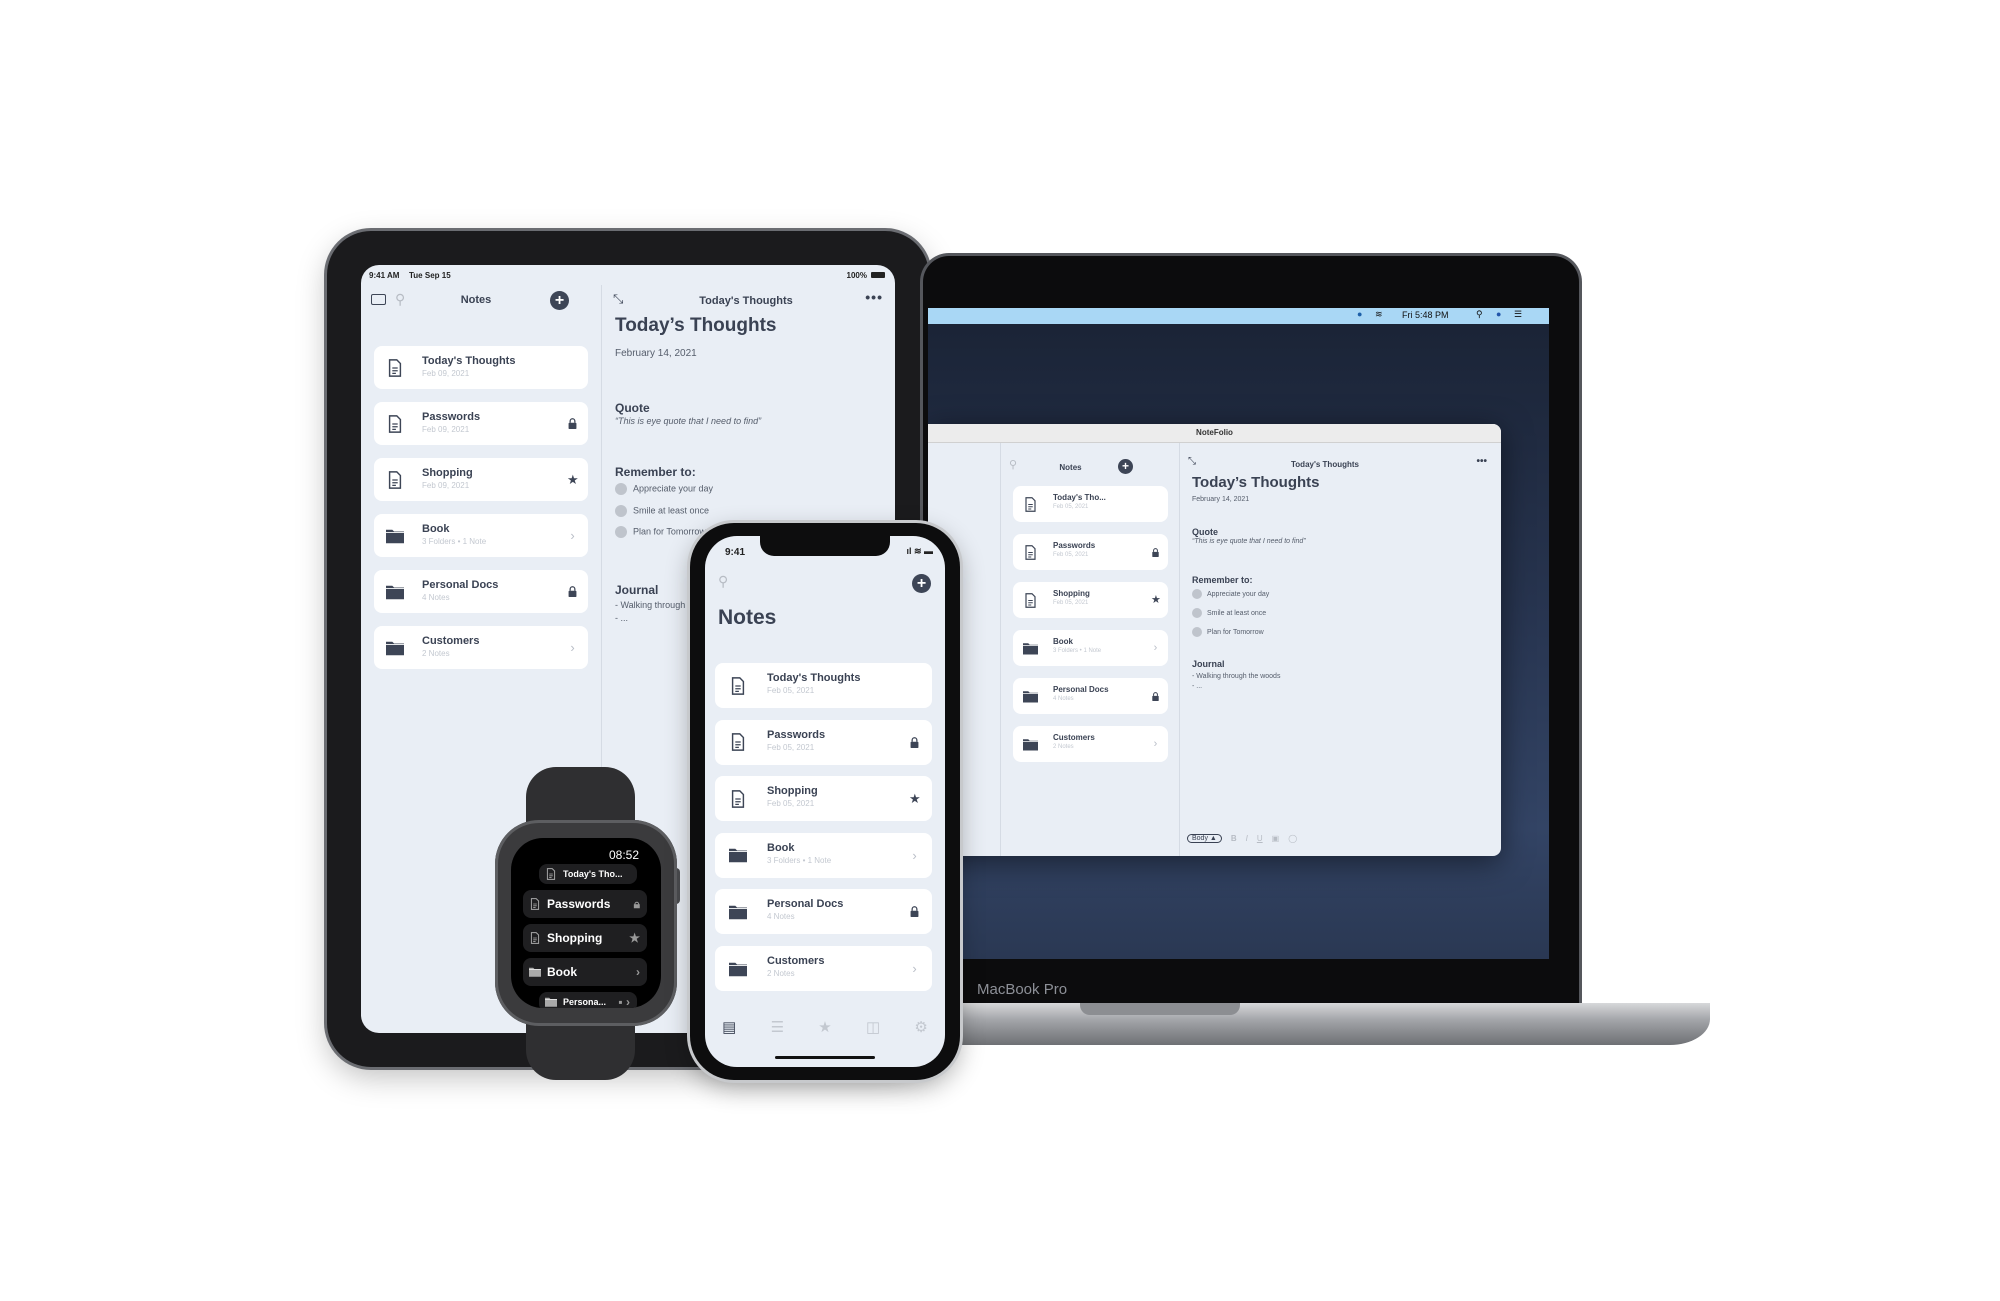 The image size is (2000, 1301). I want to click on list-item: Shopping Feb 09, 2021 ★, so click(481, 479).